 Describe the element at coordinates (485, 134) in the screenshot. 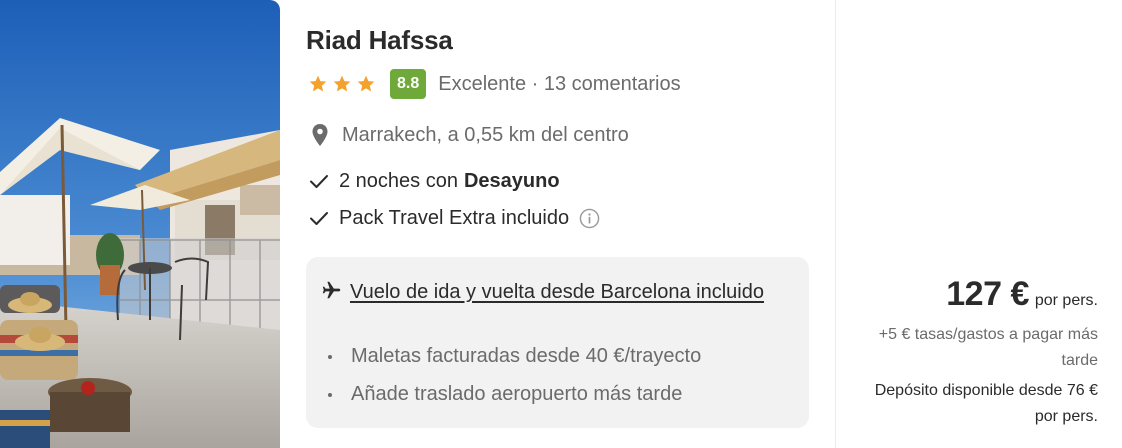

I see `location-text: Marrakech, a 0,55 km del centro` at that location.